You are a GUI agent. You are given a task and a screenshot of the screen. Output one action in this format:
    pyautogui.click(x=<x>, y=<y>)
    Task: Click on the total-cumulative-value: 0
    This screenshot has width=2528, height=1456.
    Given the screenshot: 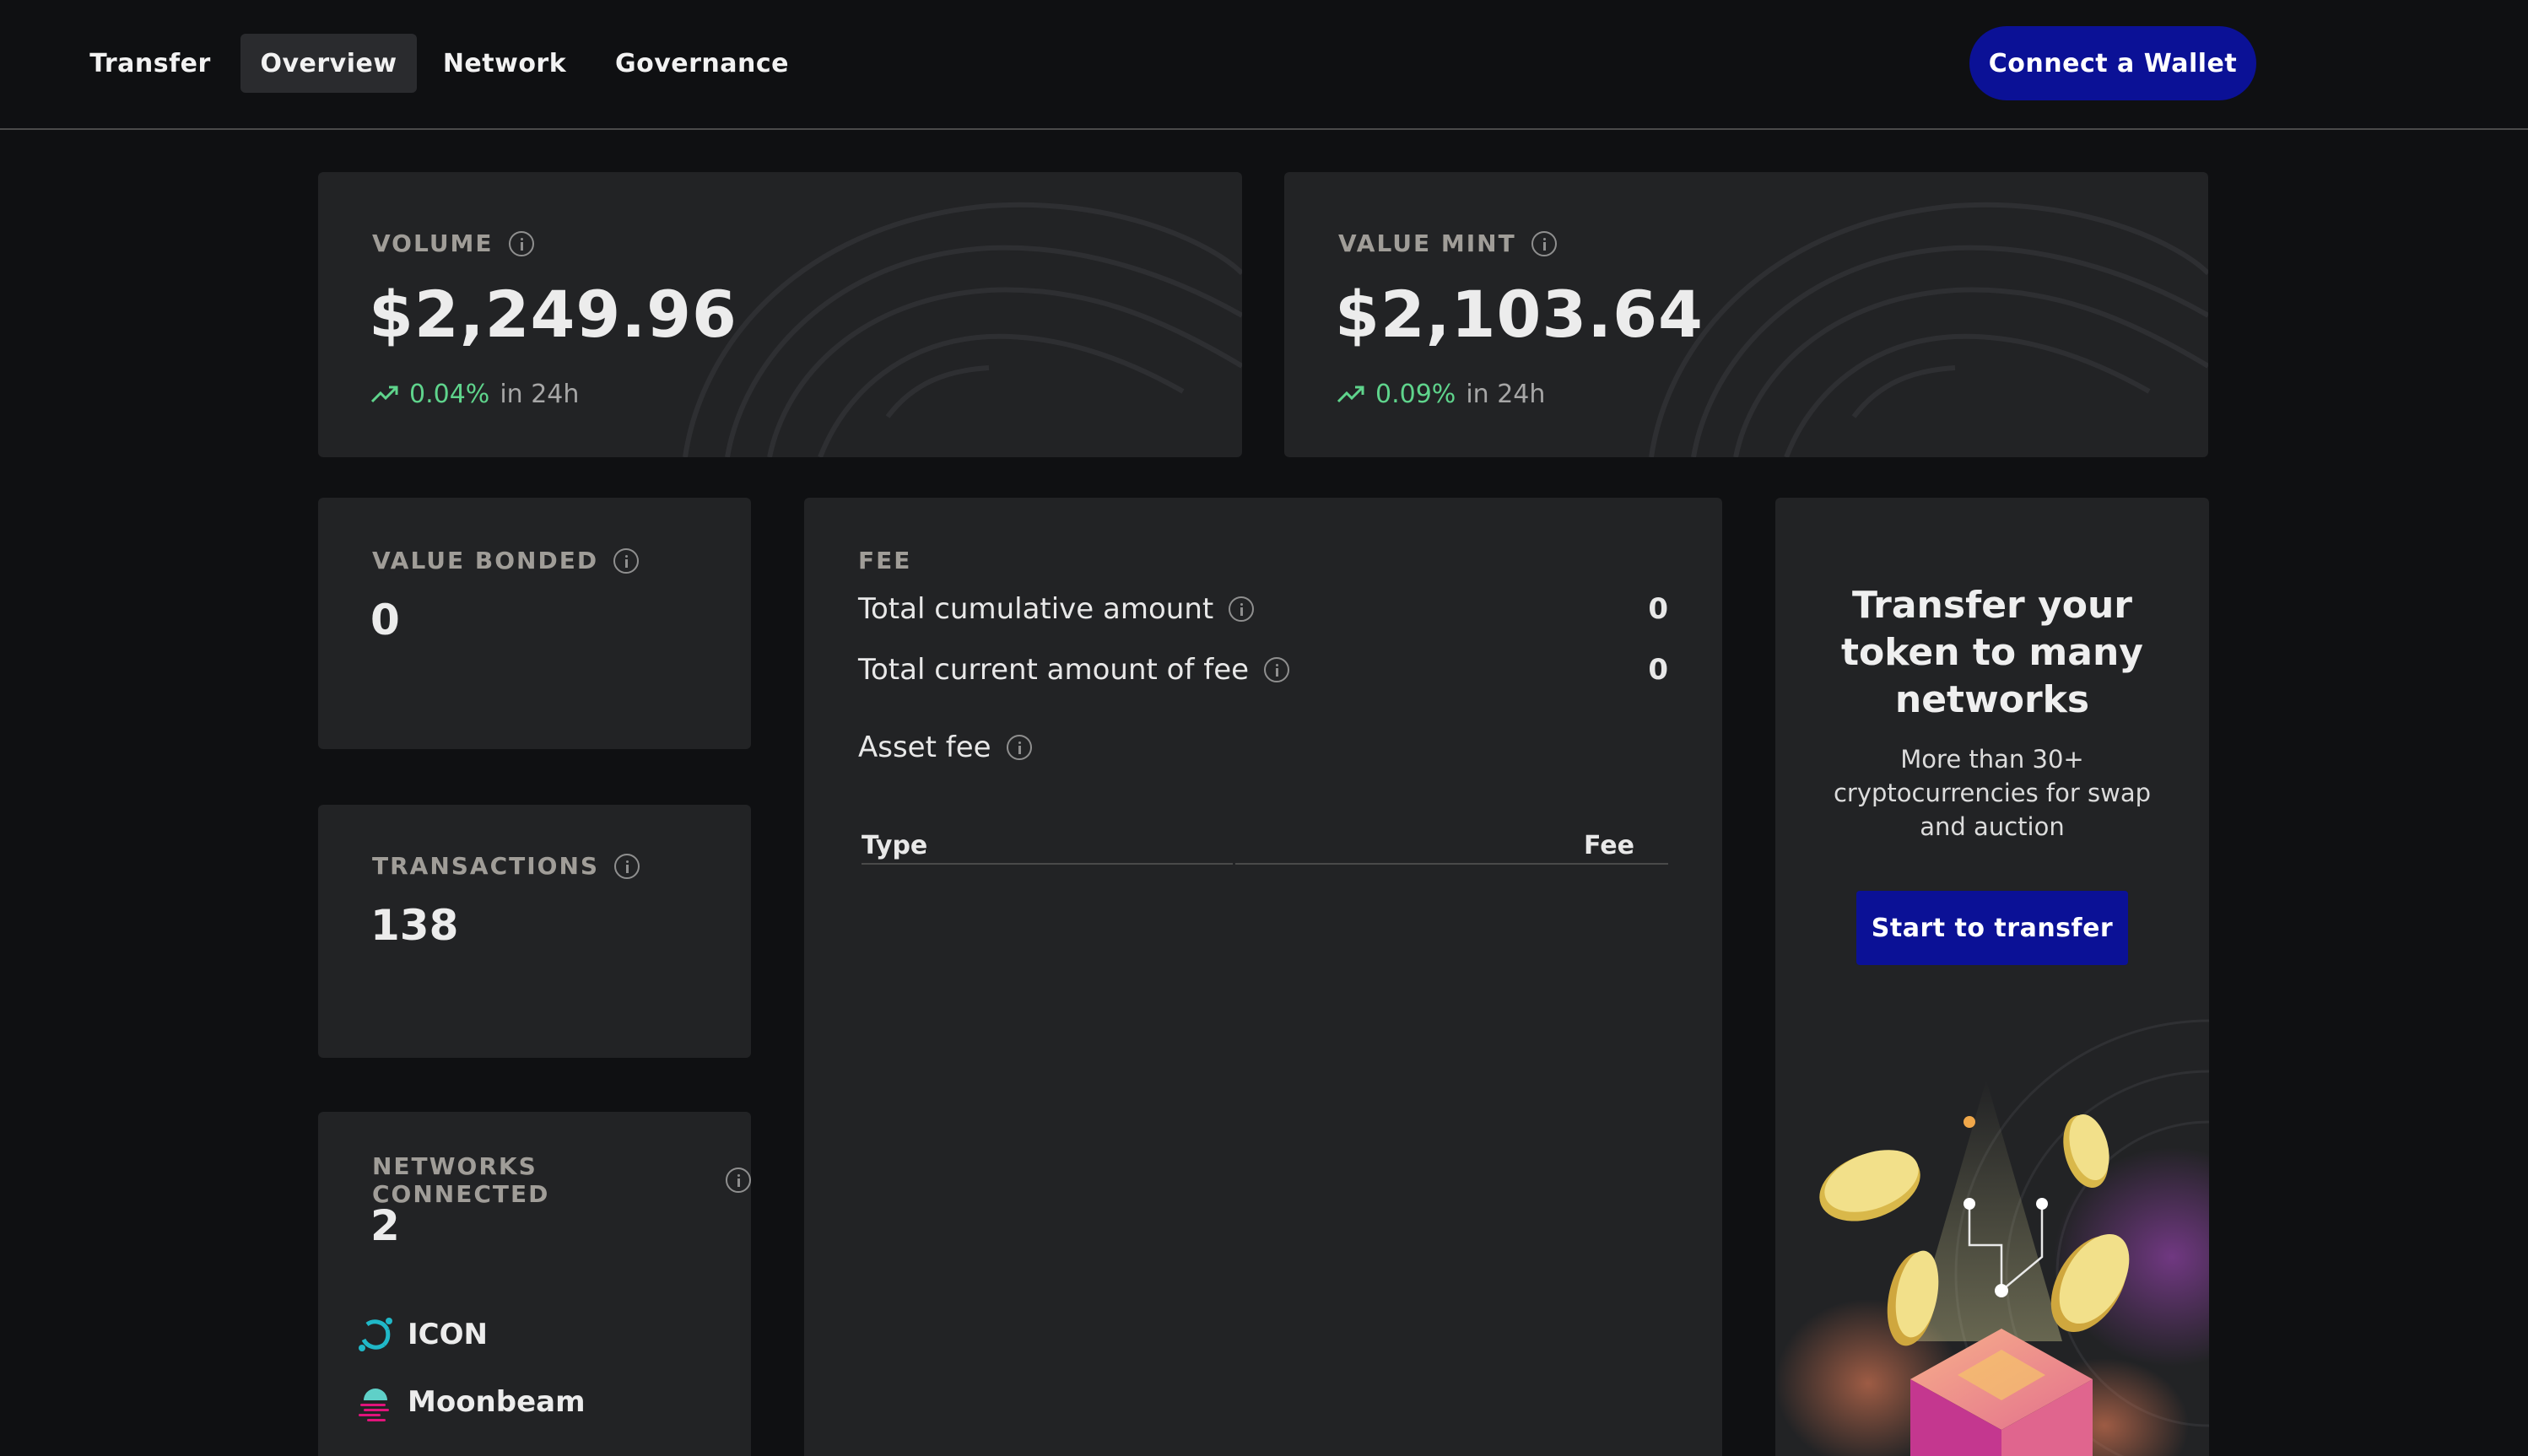 What is the action you would take?
    pyautogui.click(x=1658, y=609)
    